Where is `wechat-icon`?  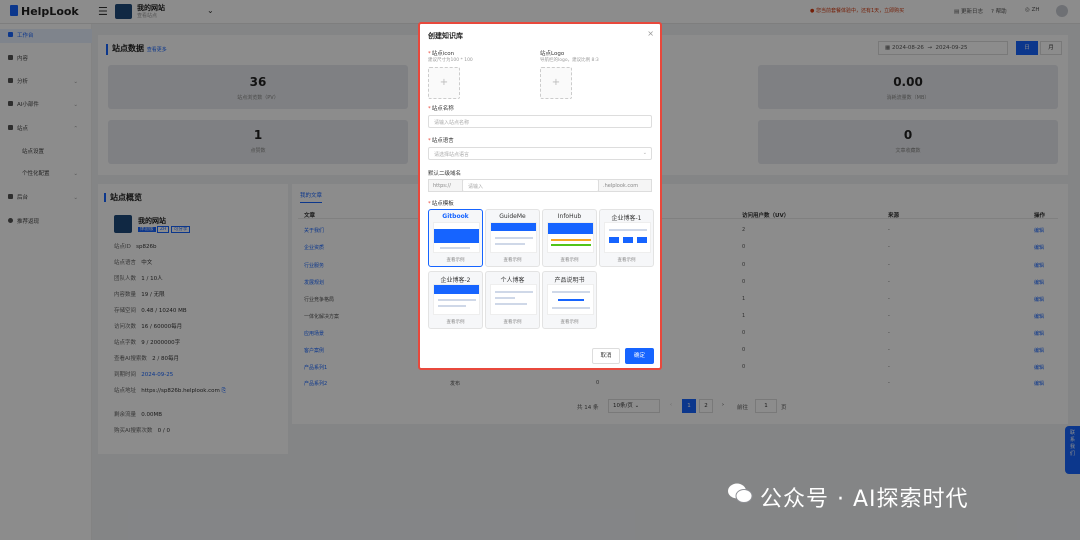 wechat-icon is located at coordinates (740, 493).